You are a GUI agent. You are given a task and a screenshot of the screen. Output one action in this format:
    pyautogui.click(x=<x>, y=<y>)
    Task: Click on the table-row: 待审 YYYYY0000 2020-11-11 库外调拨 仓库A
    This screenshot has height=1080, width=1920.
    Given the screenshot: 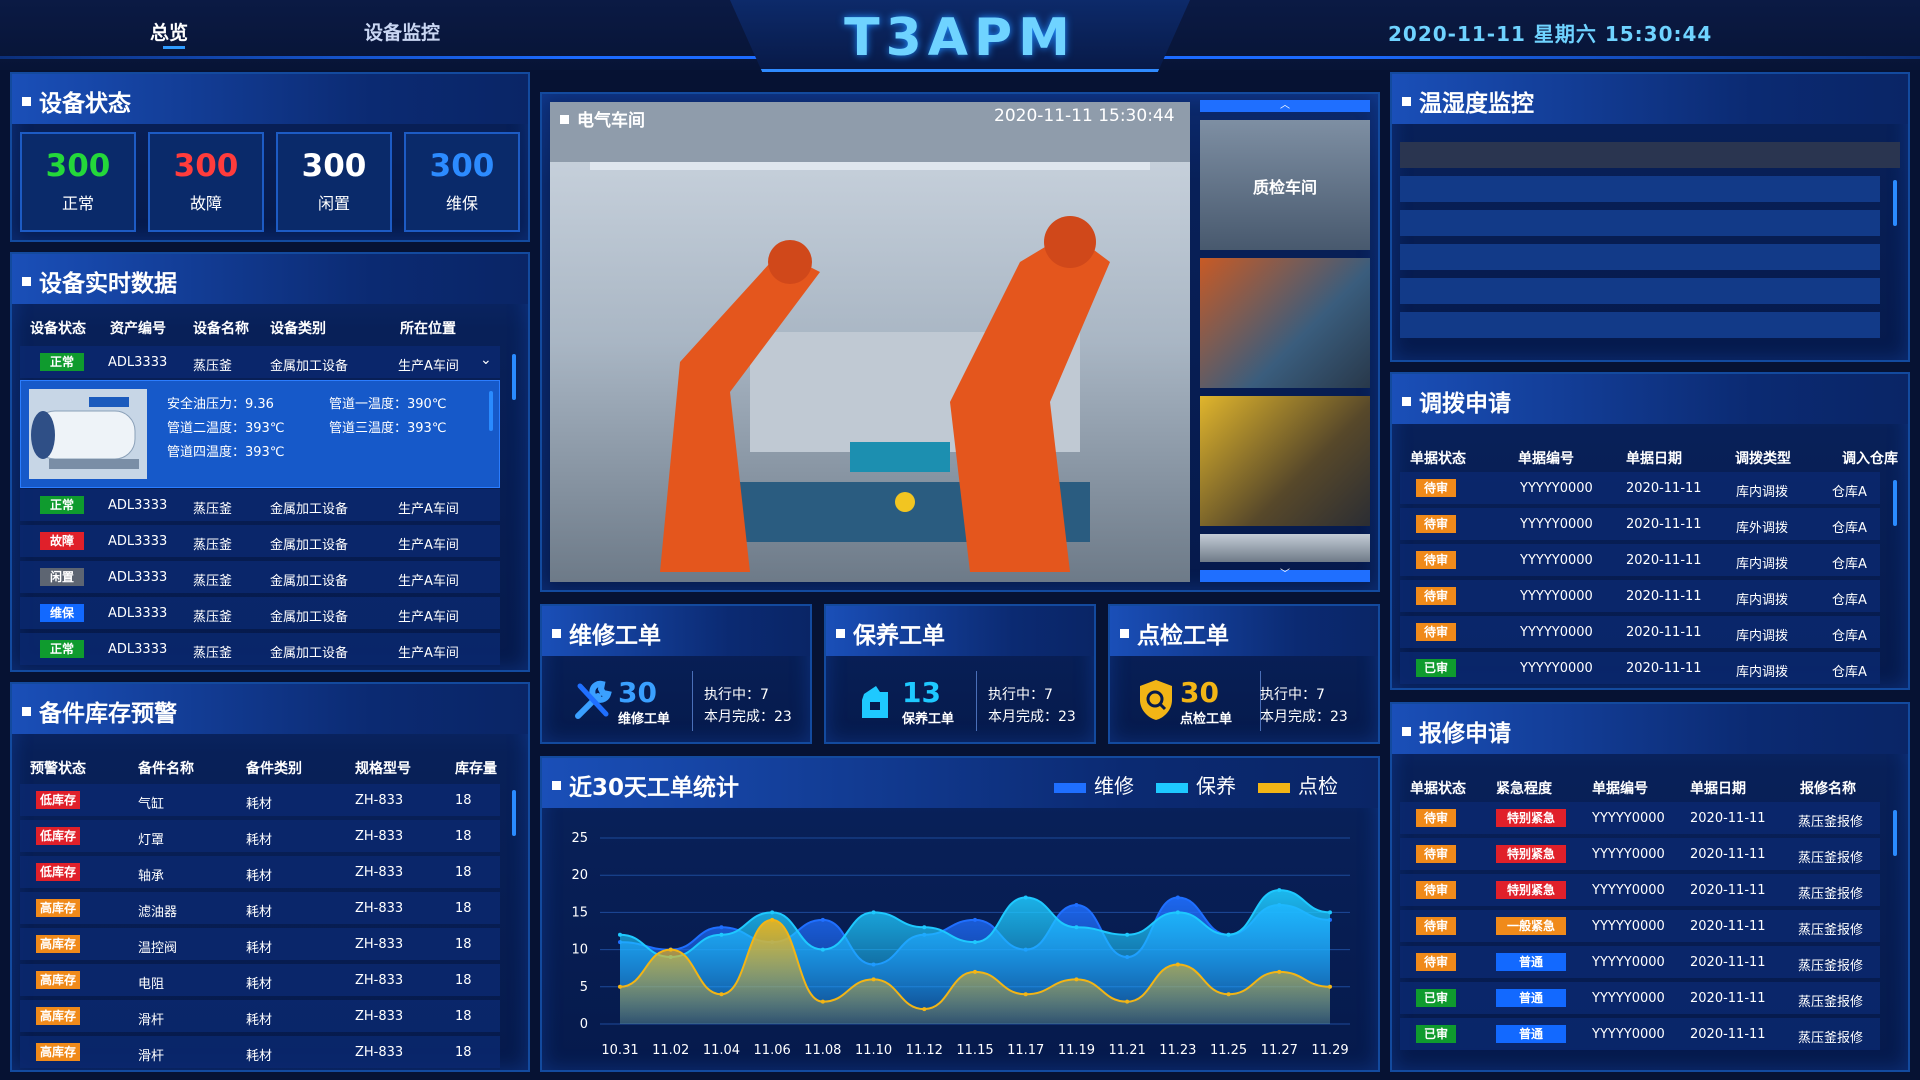 What is the action you would take?
    pyautogui.click(x=1640, y=524)
    